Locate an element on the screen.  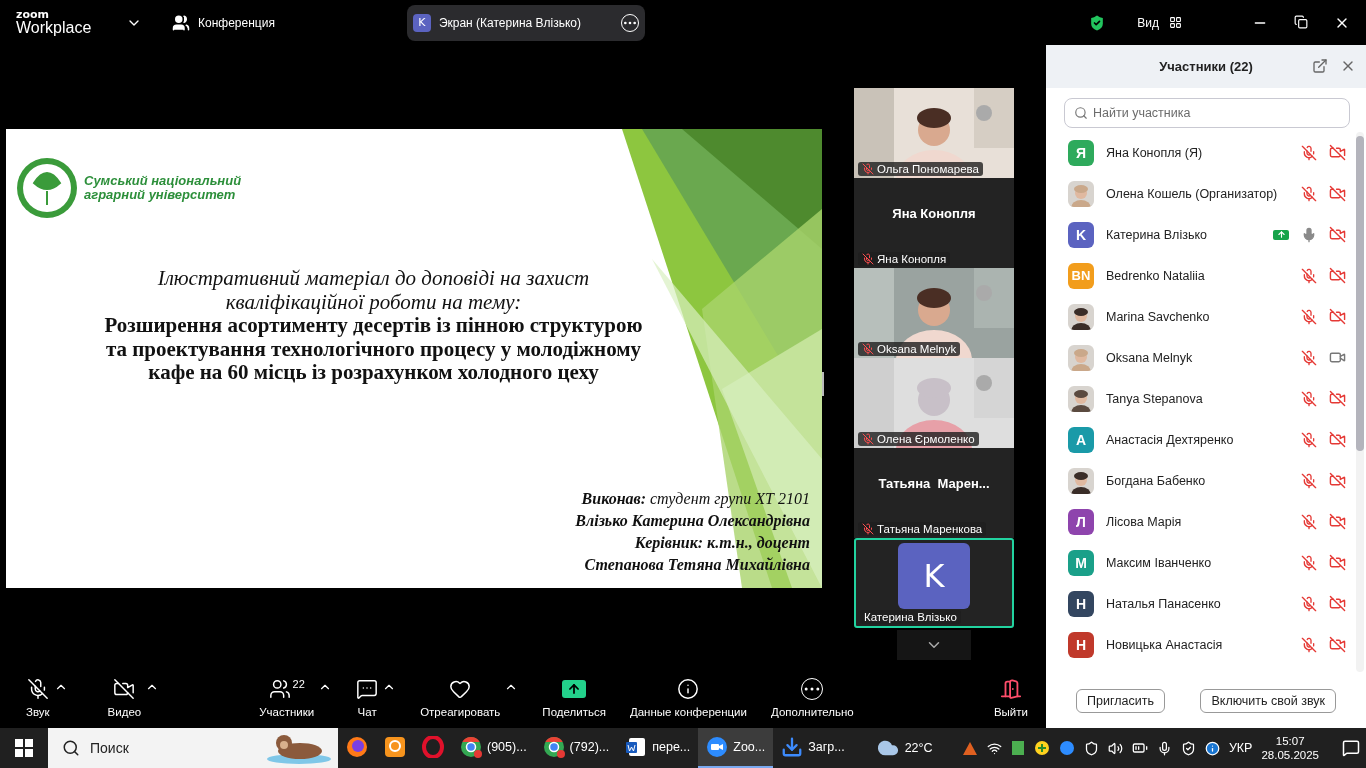
zoom-tray-icon is located at coordinates (1066, 748).